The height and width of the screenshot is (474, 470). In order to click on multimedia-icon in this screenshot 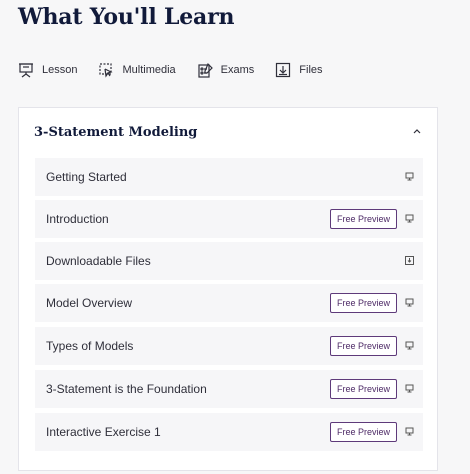, I will do `click(110, 70)`.